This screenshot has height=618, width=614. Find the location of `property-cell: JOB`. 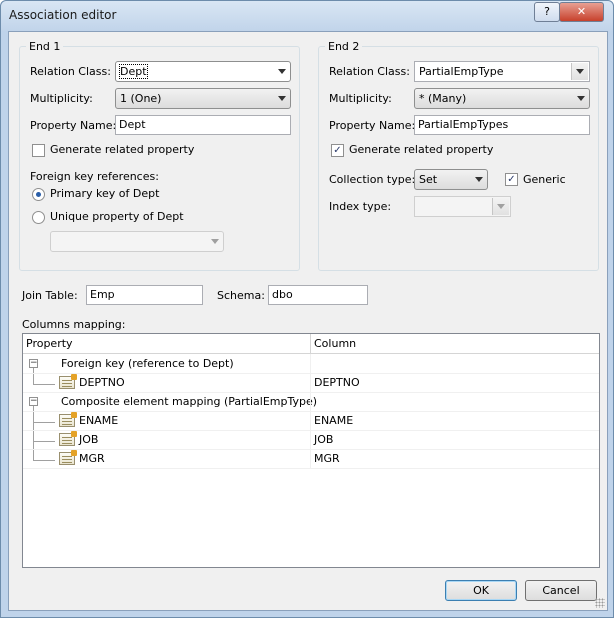

property-cell: JOB is located at coordinates (89, 439).